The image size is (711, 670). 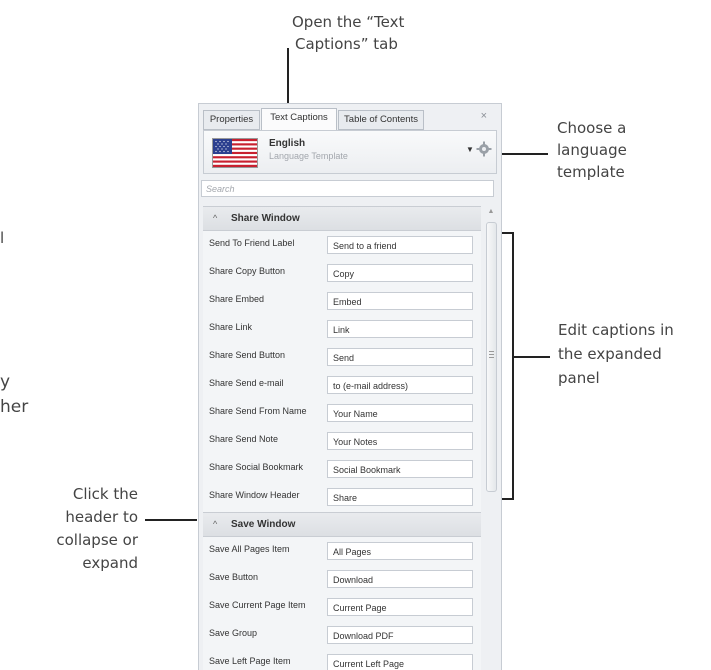 I want to click on language-name: English, so click(x=287, y=143).